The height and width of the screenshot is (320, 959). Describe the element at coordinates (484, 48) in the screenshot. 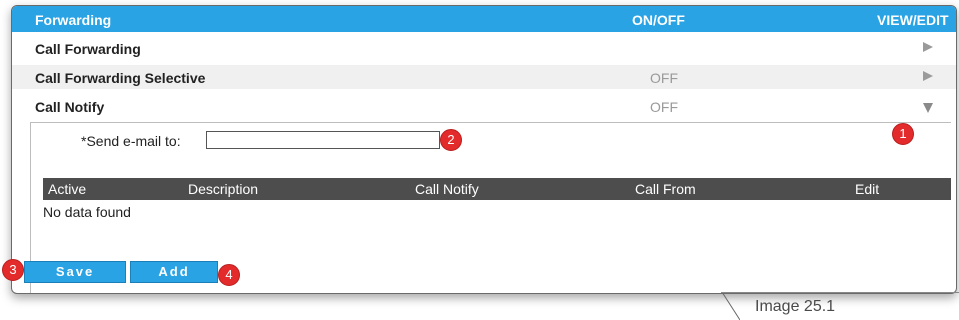

I see `row-call-forwarding: Call Forwarding` at that location.